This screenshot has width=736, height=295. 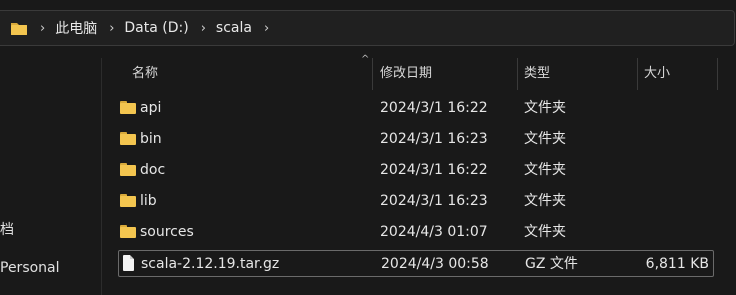 What do you see at coordinates (128, 263) in the screenshot?
I see `file-icon` at bounding box center [128, 263].